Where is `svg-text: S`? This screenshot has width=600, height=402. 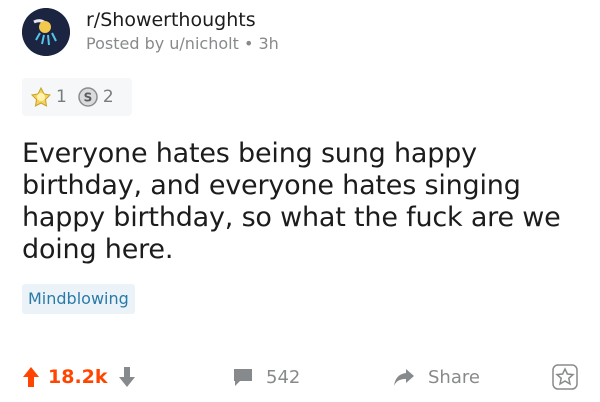
svg-text: S is located at coordinates (88, 98).